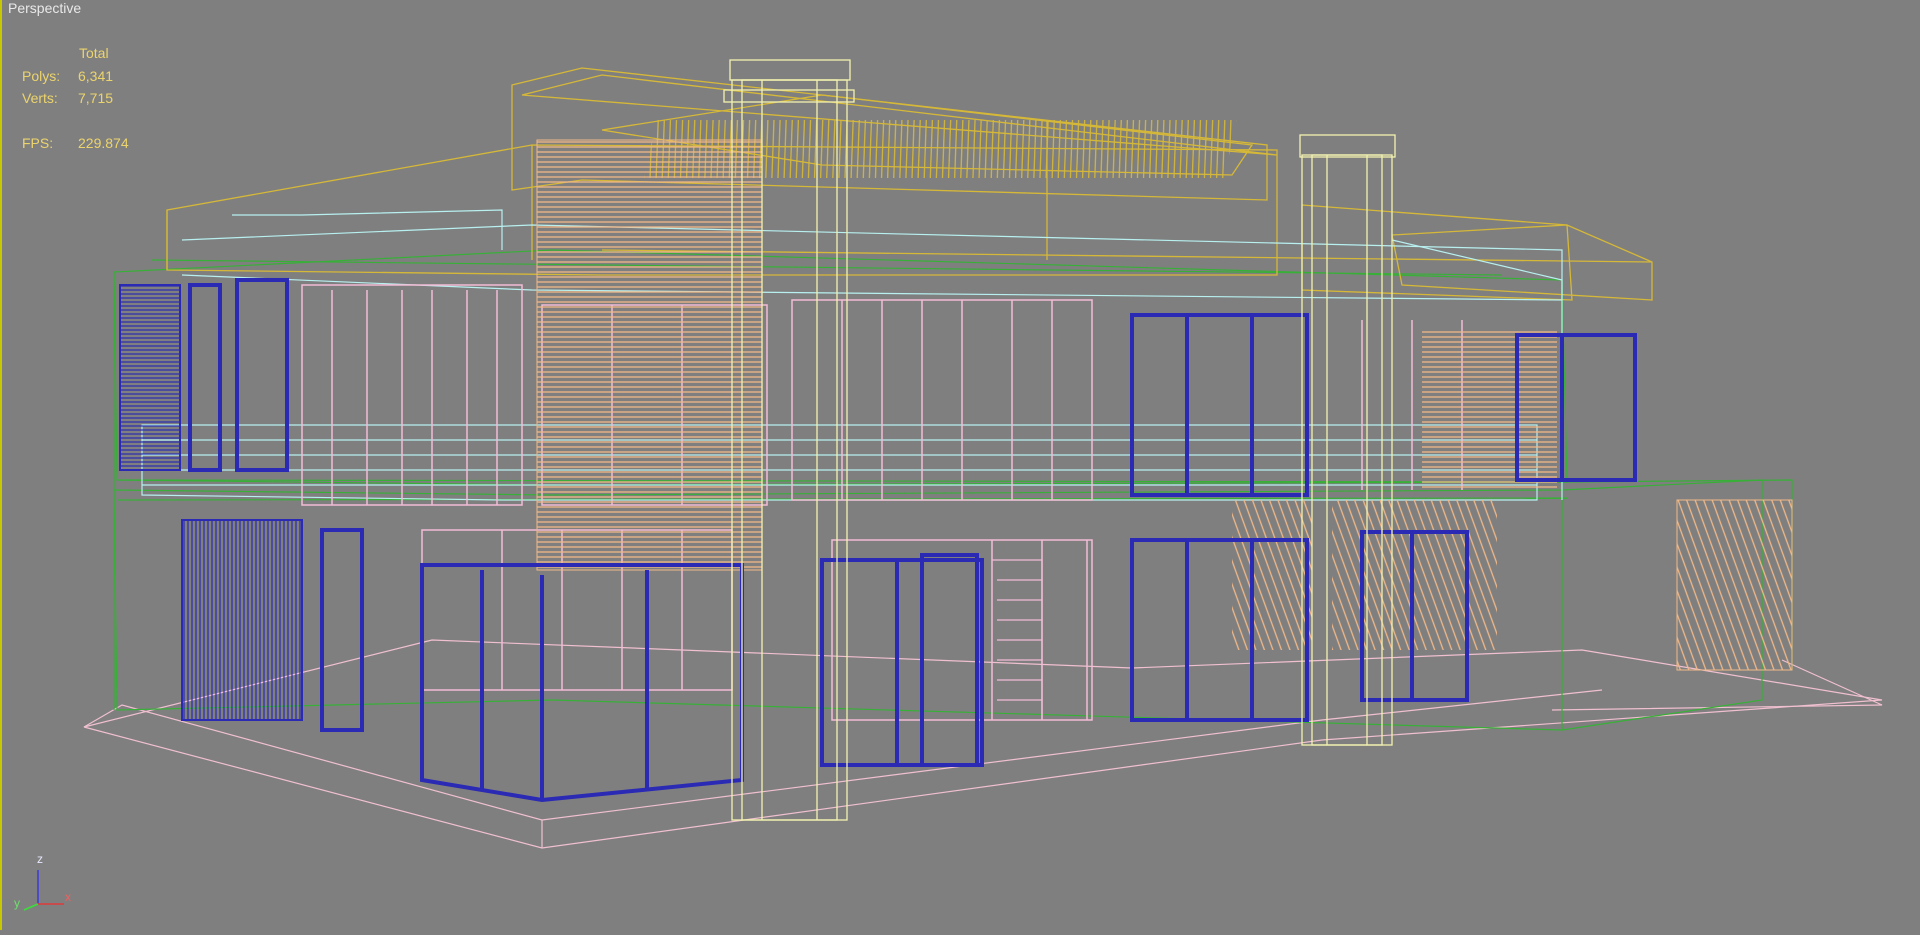  I want to click on axis-x-label: x, so click(68, 897).